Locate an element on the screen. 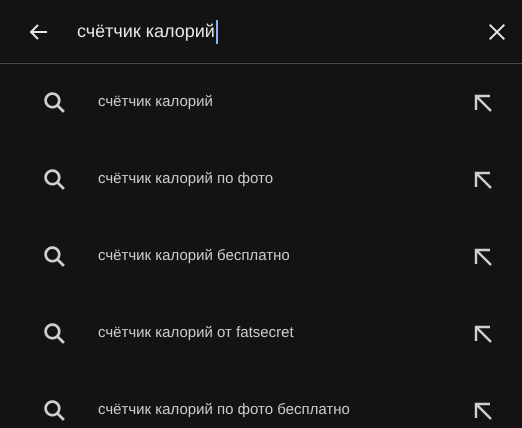 The image size is (522, 428). suggestion-text: счётчик калорий по фото бесплатно is located at coordinates (224, 410).